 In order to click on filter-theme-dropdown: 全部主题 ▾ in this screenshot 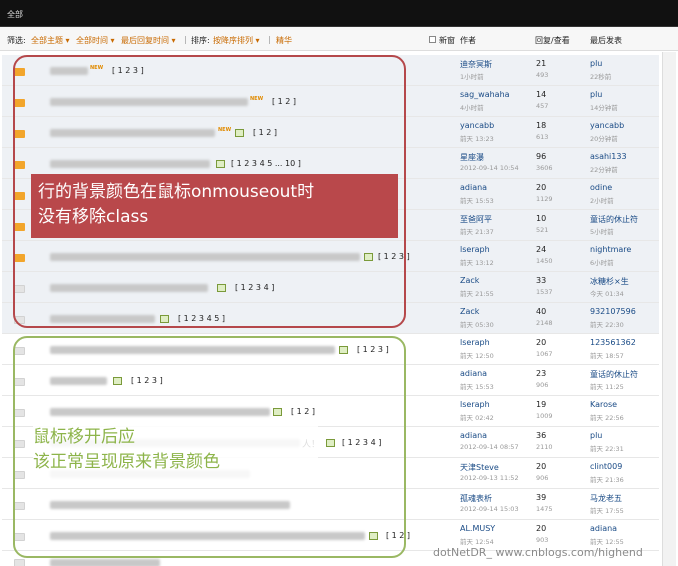, I will do `click(50, 40)`.